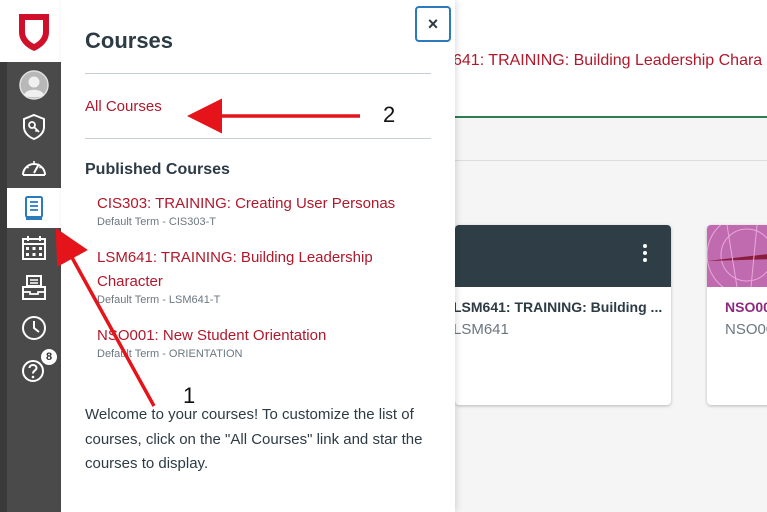 The width and height of the screenshot is (767, 512). Describe the element at coordinates (157, 169) in the screenshot. I see `published-courses-heading: Published Courses` at that location.